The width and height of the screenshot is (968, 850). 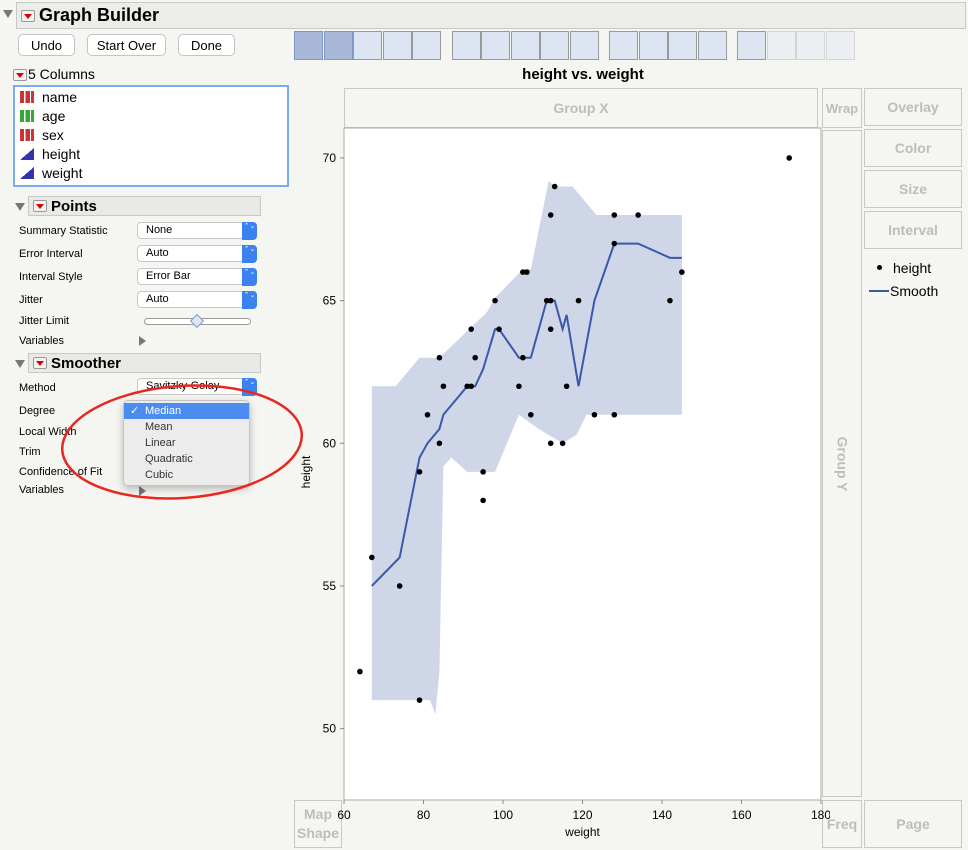 What do you see at coordinates (879, 290) in the screenshot?
I see `legend-line-icon` at bounding box center [879, 290].